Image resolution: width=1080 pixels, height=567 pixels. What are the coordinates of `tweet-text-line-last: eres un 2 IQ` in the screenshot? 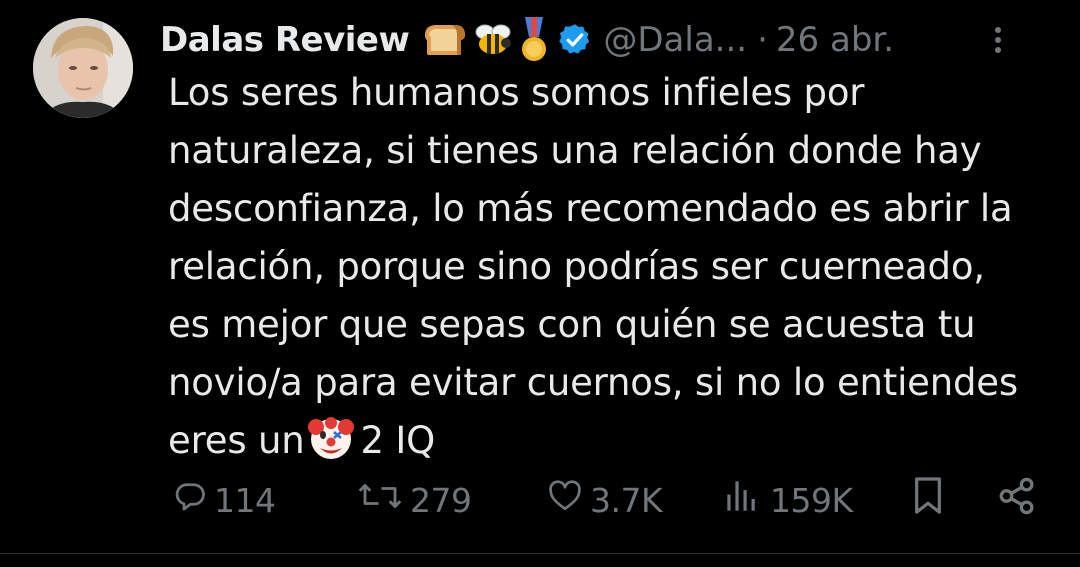 It's located at (613, 445).